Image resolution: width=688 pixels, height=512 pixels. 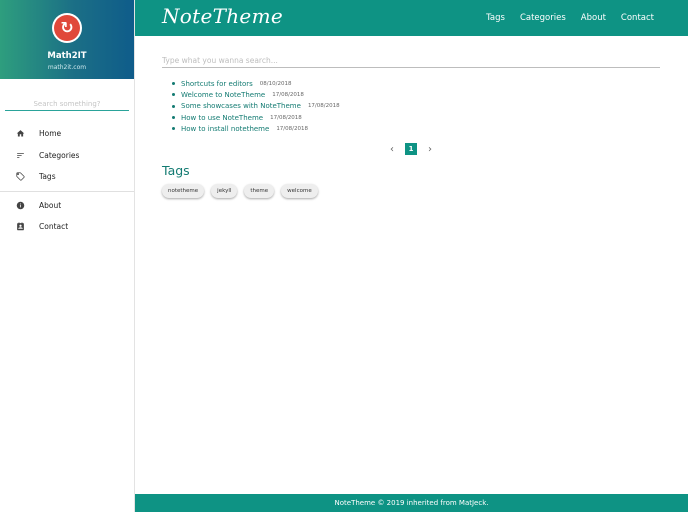 I want to click on logo-icon: ↻, so click(x=67, y=27).